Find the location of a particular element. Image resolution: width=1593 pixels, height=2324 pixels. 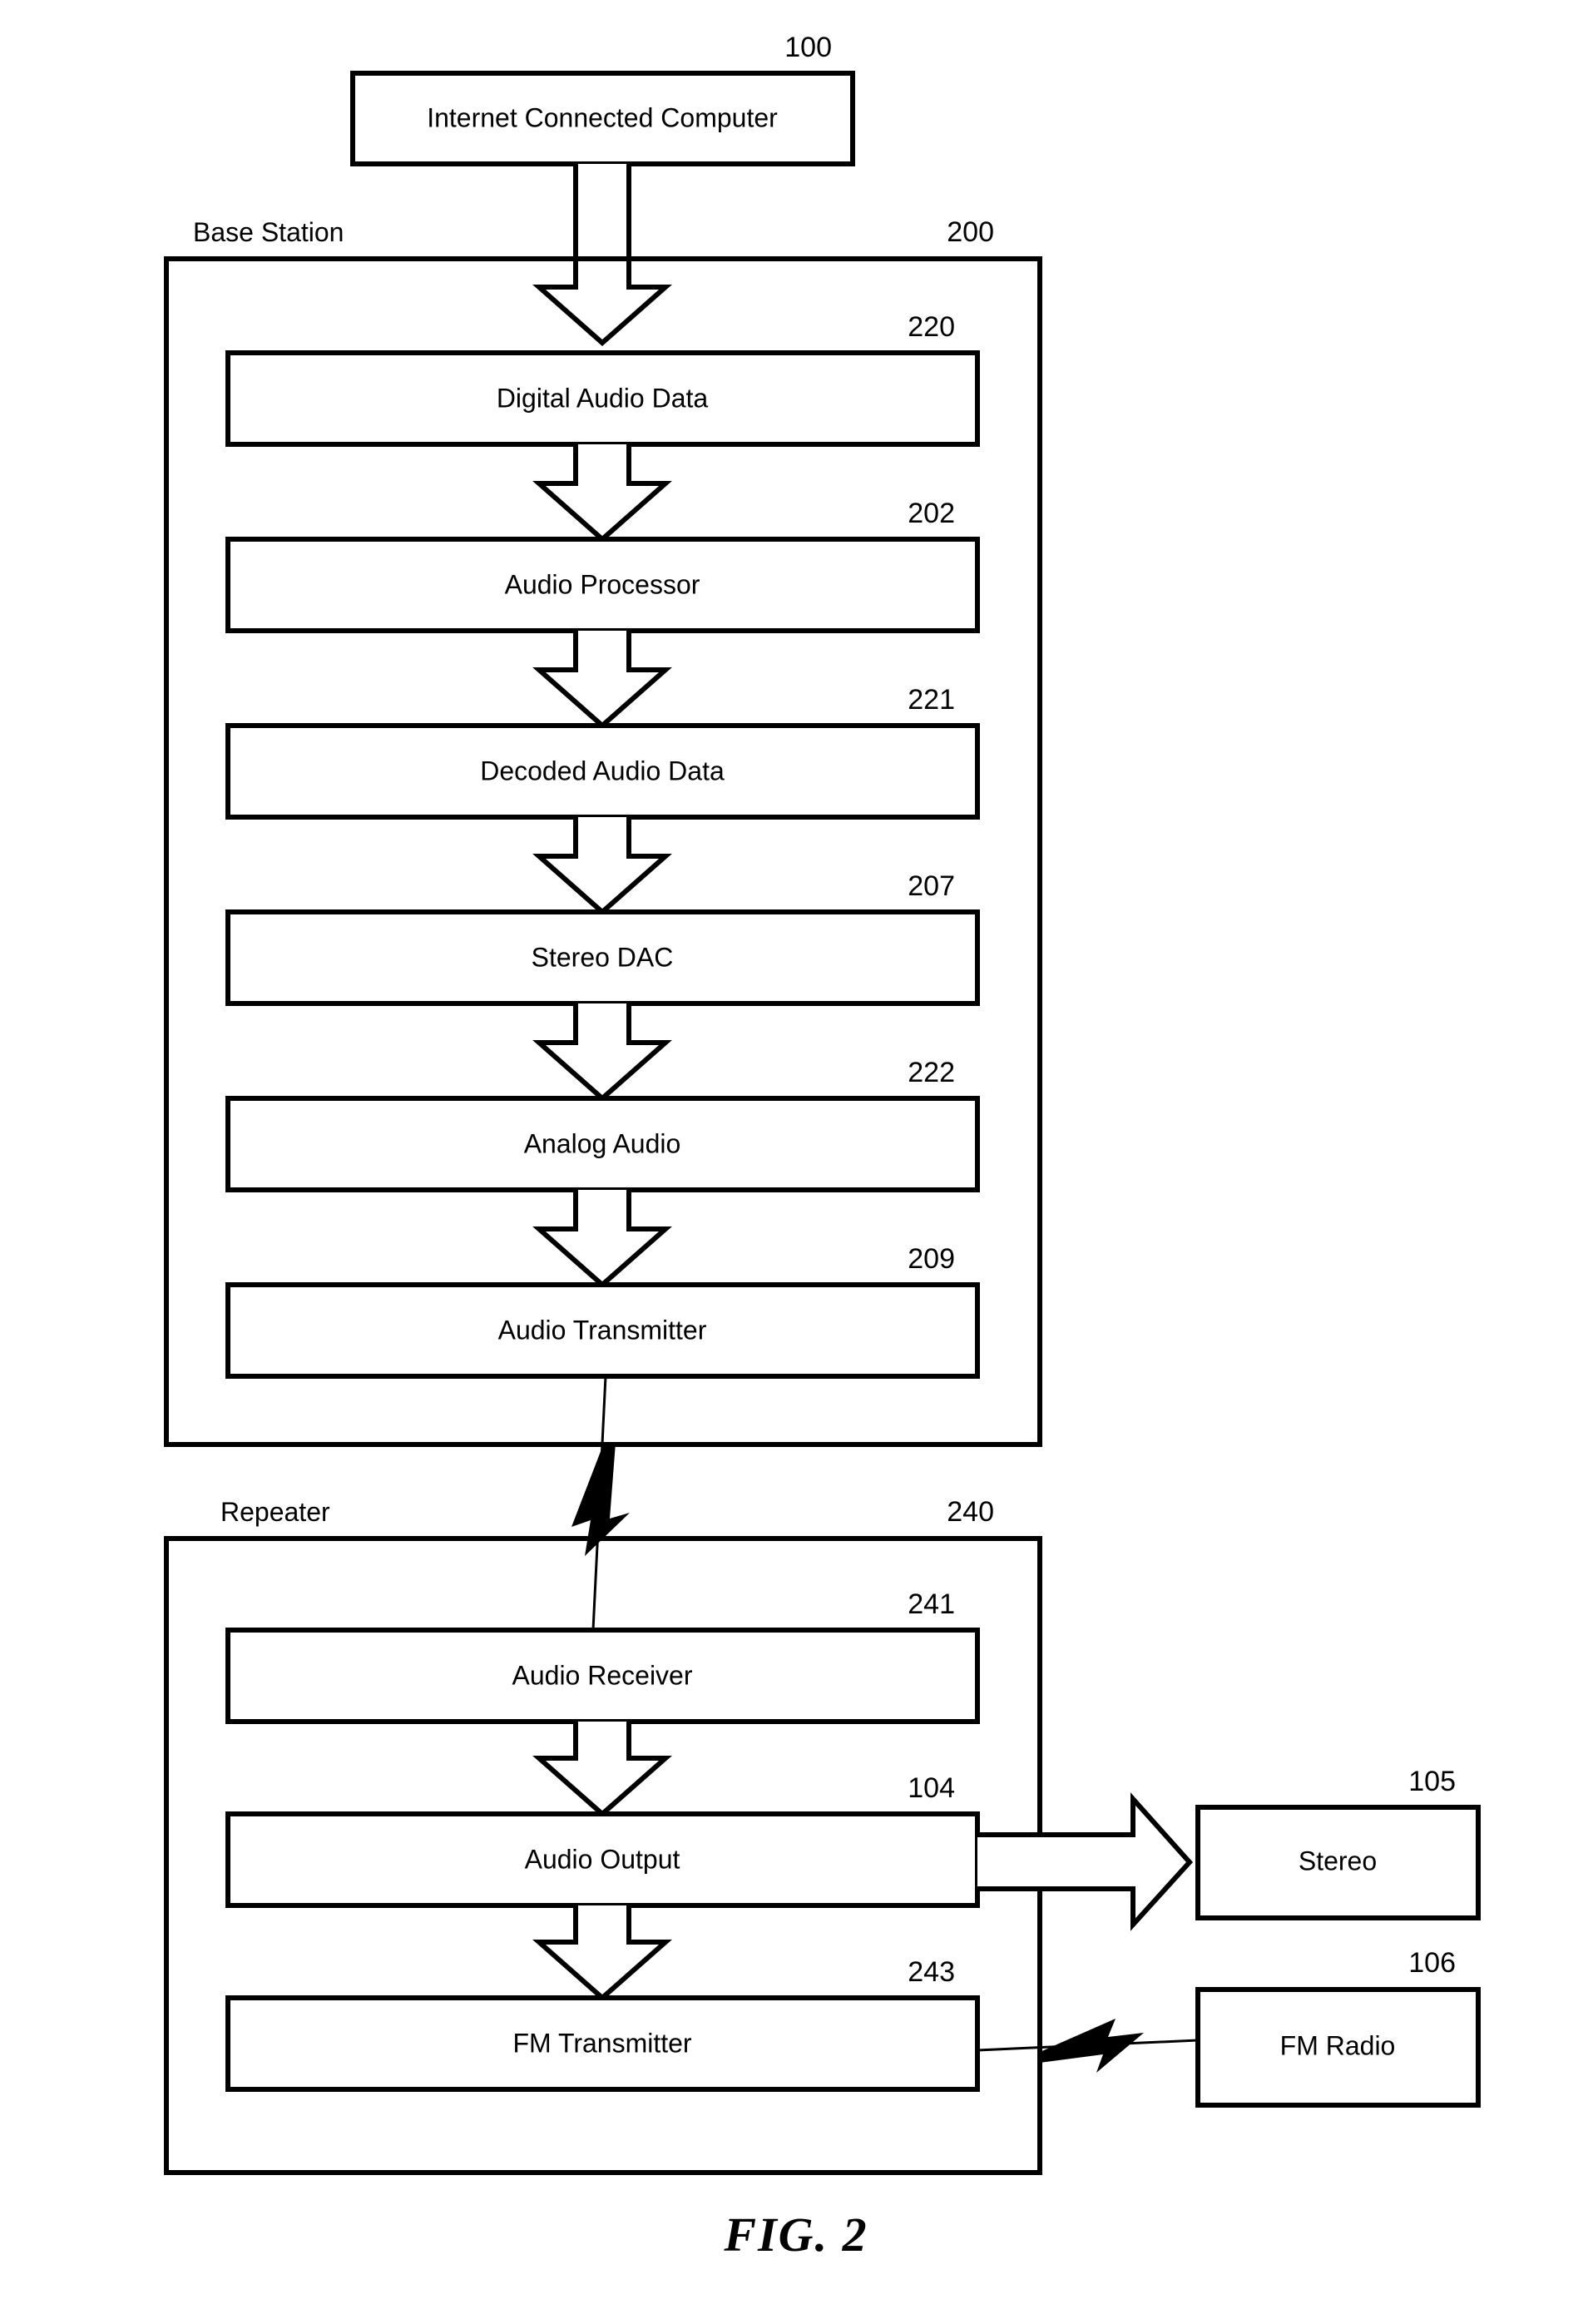

node-internet-connected-computer: Internet Connected Computer 100 is located at coordinates (602, 99).